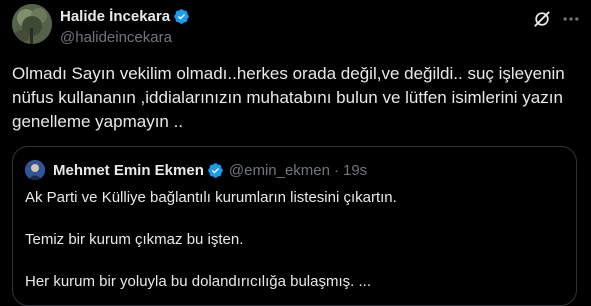 The width and height of the screenshot is (591, 306). I want to click on author-info: Halide İncekara @halideincekara, so click(125, 26).